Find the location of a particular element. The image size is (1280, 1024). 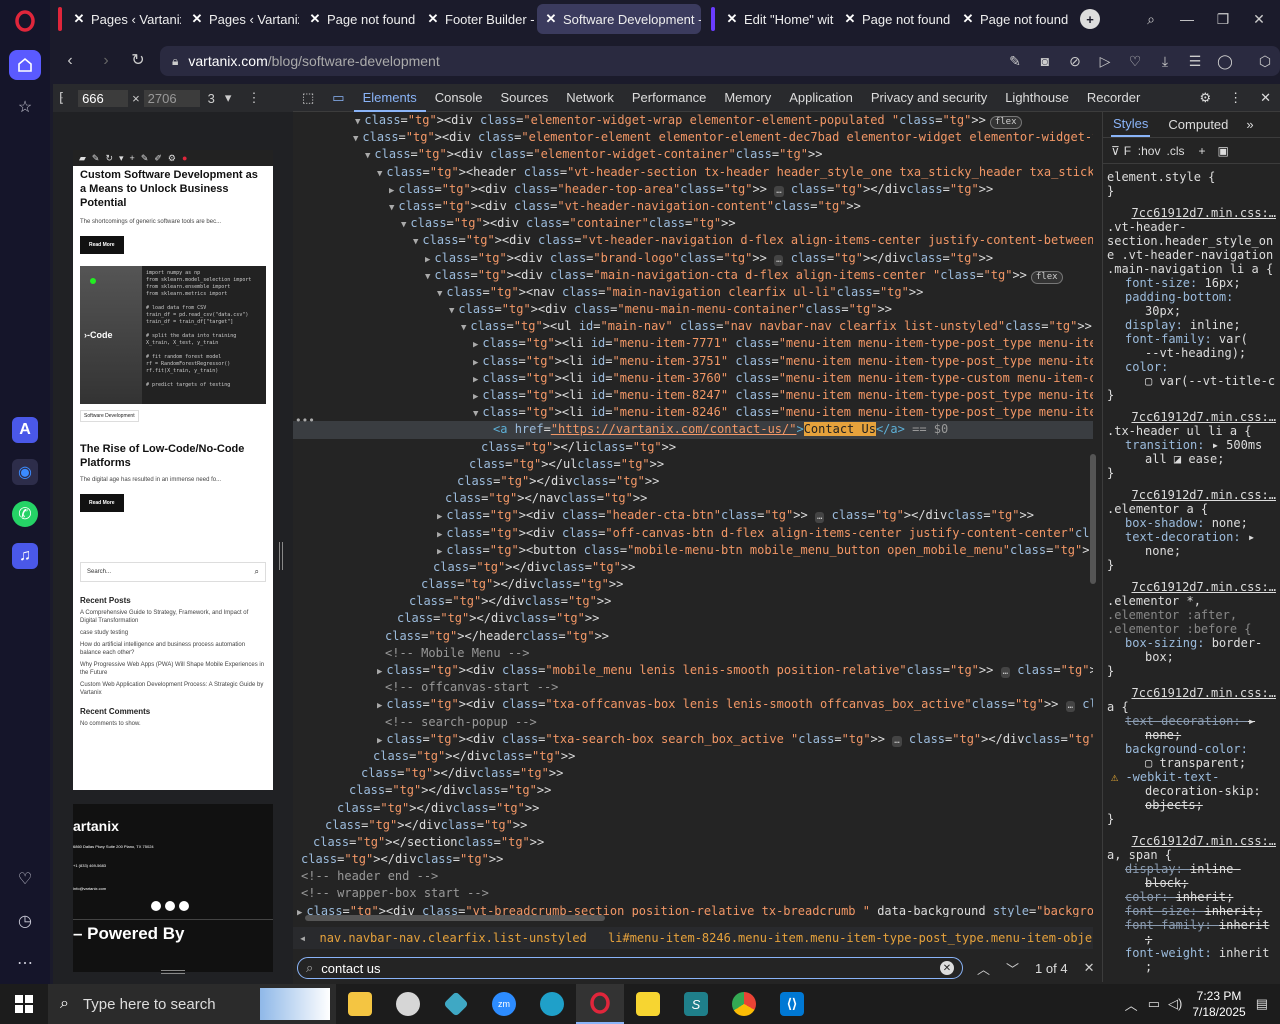

crumb-scroll-left: ◂ is located at coordinates (302, 938).